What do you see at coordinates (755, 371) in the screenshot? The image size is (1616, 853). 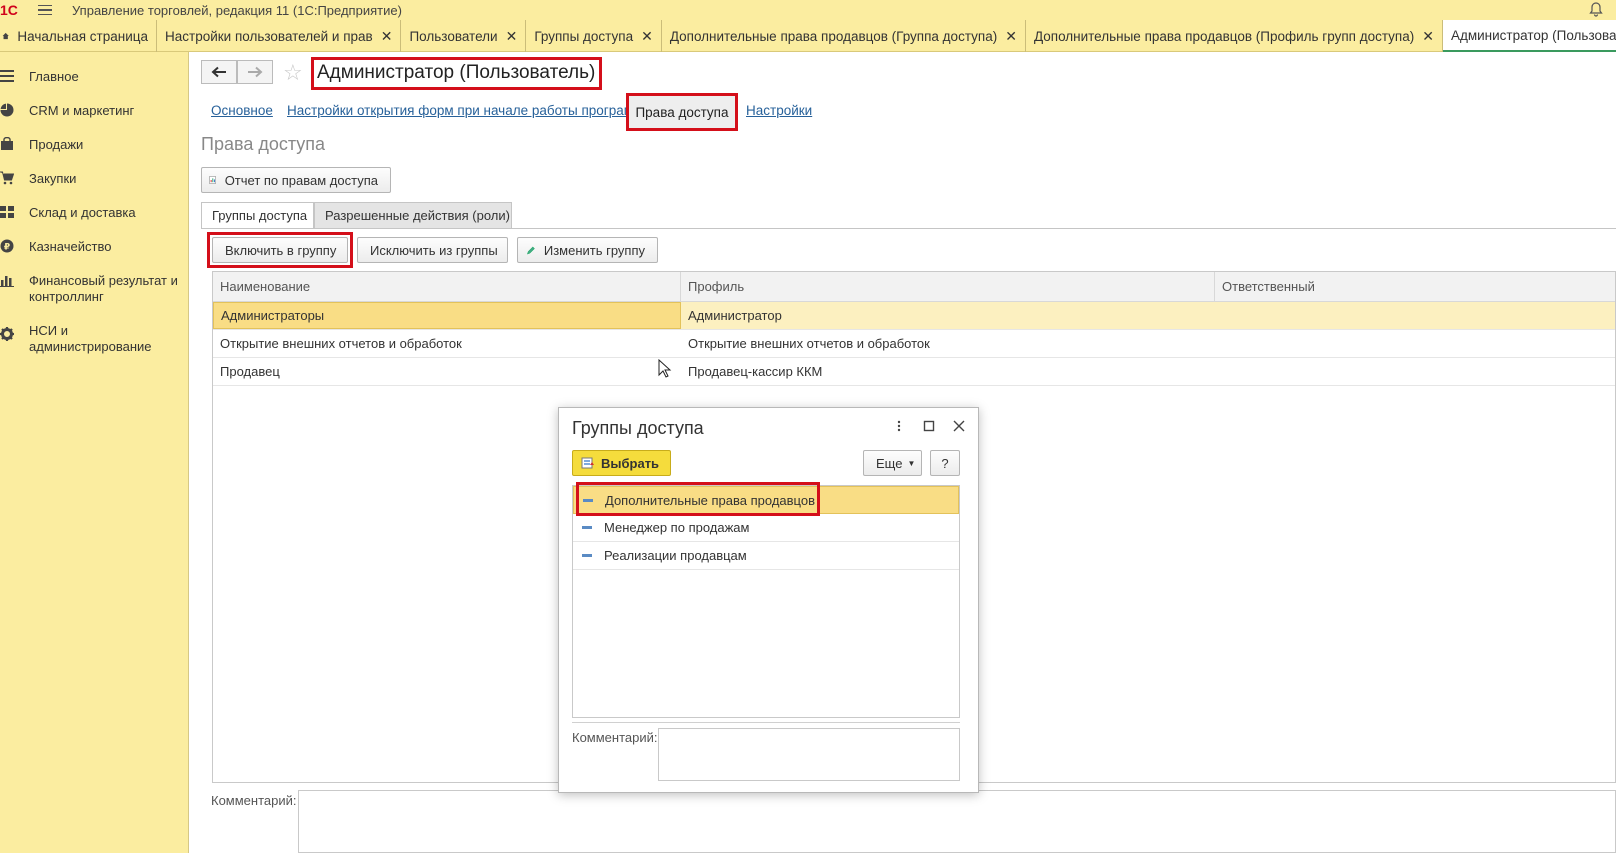 I see `cell-profile: Продавец-кассир ККМ` at bounding box center [755, 371].